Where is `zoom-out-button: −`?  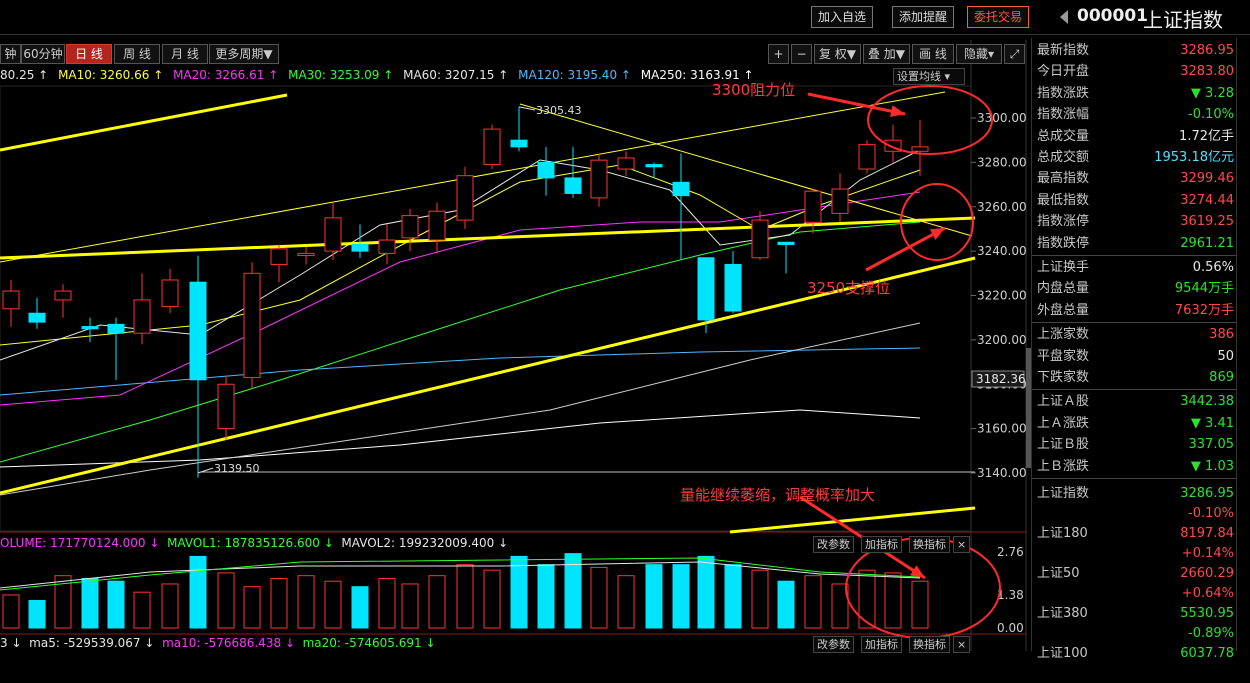
zoom-out-button: − is located at coordinates (801, 54).